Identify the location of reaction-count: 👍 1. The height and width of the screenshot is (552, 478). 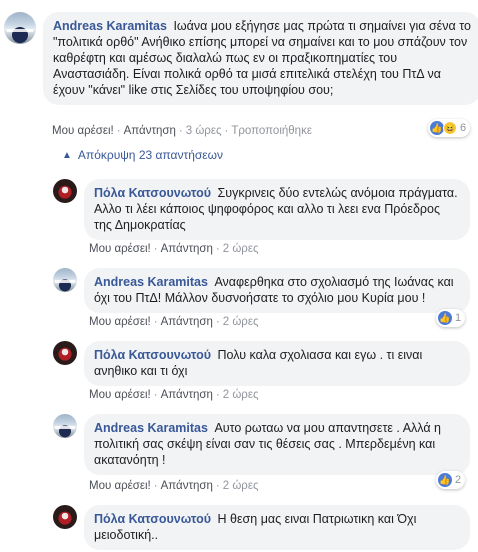
(451, 318).